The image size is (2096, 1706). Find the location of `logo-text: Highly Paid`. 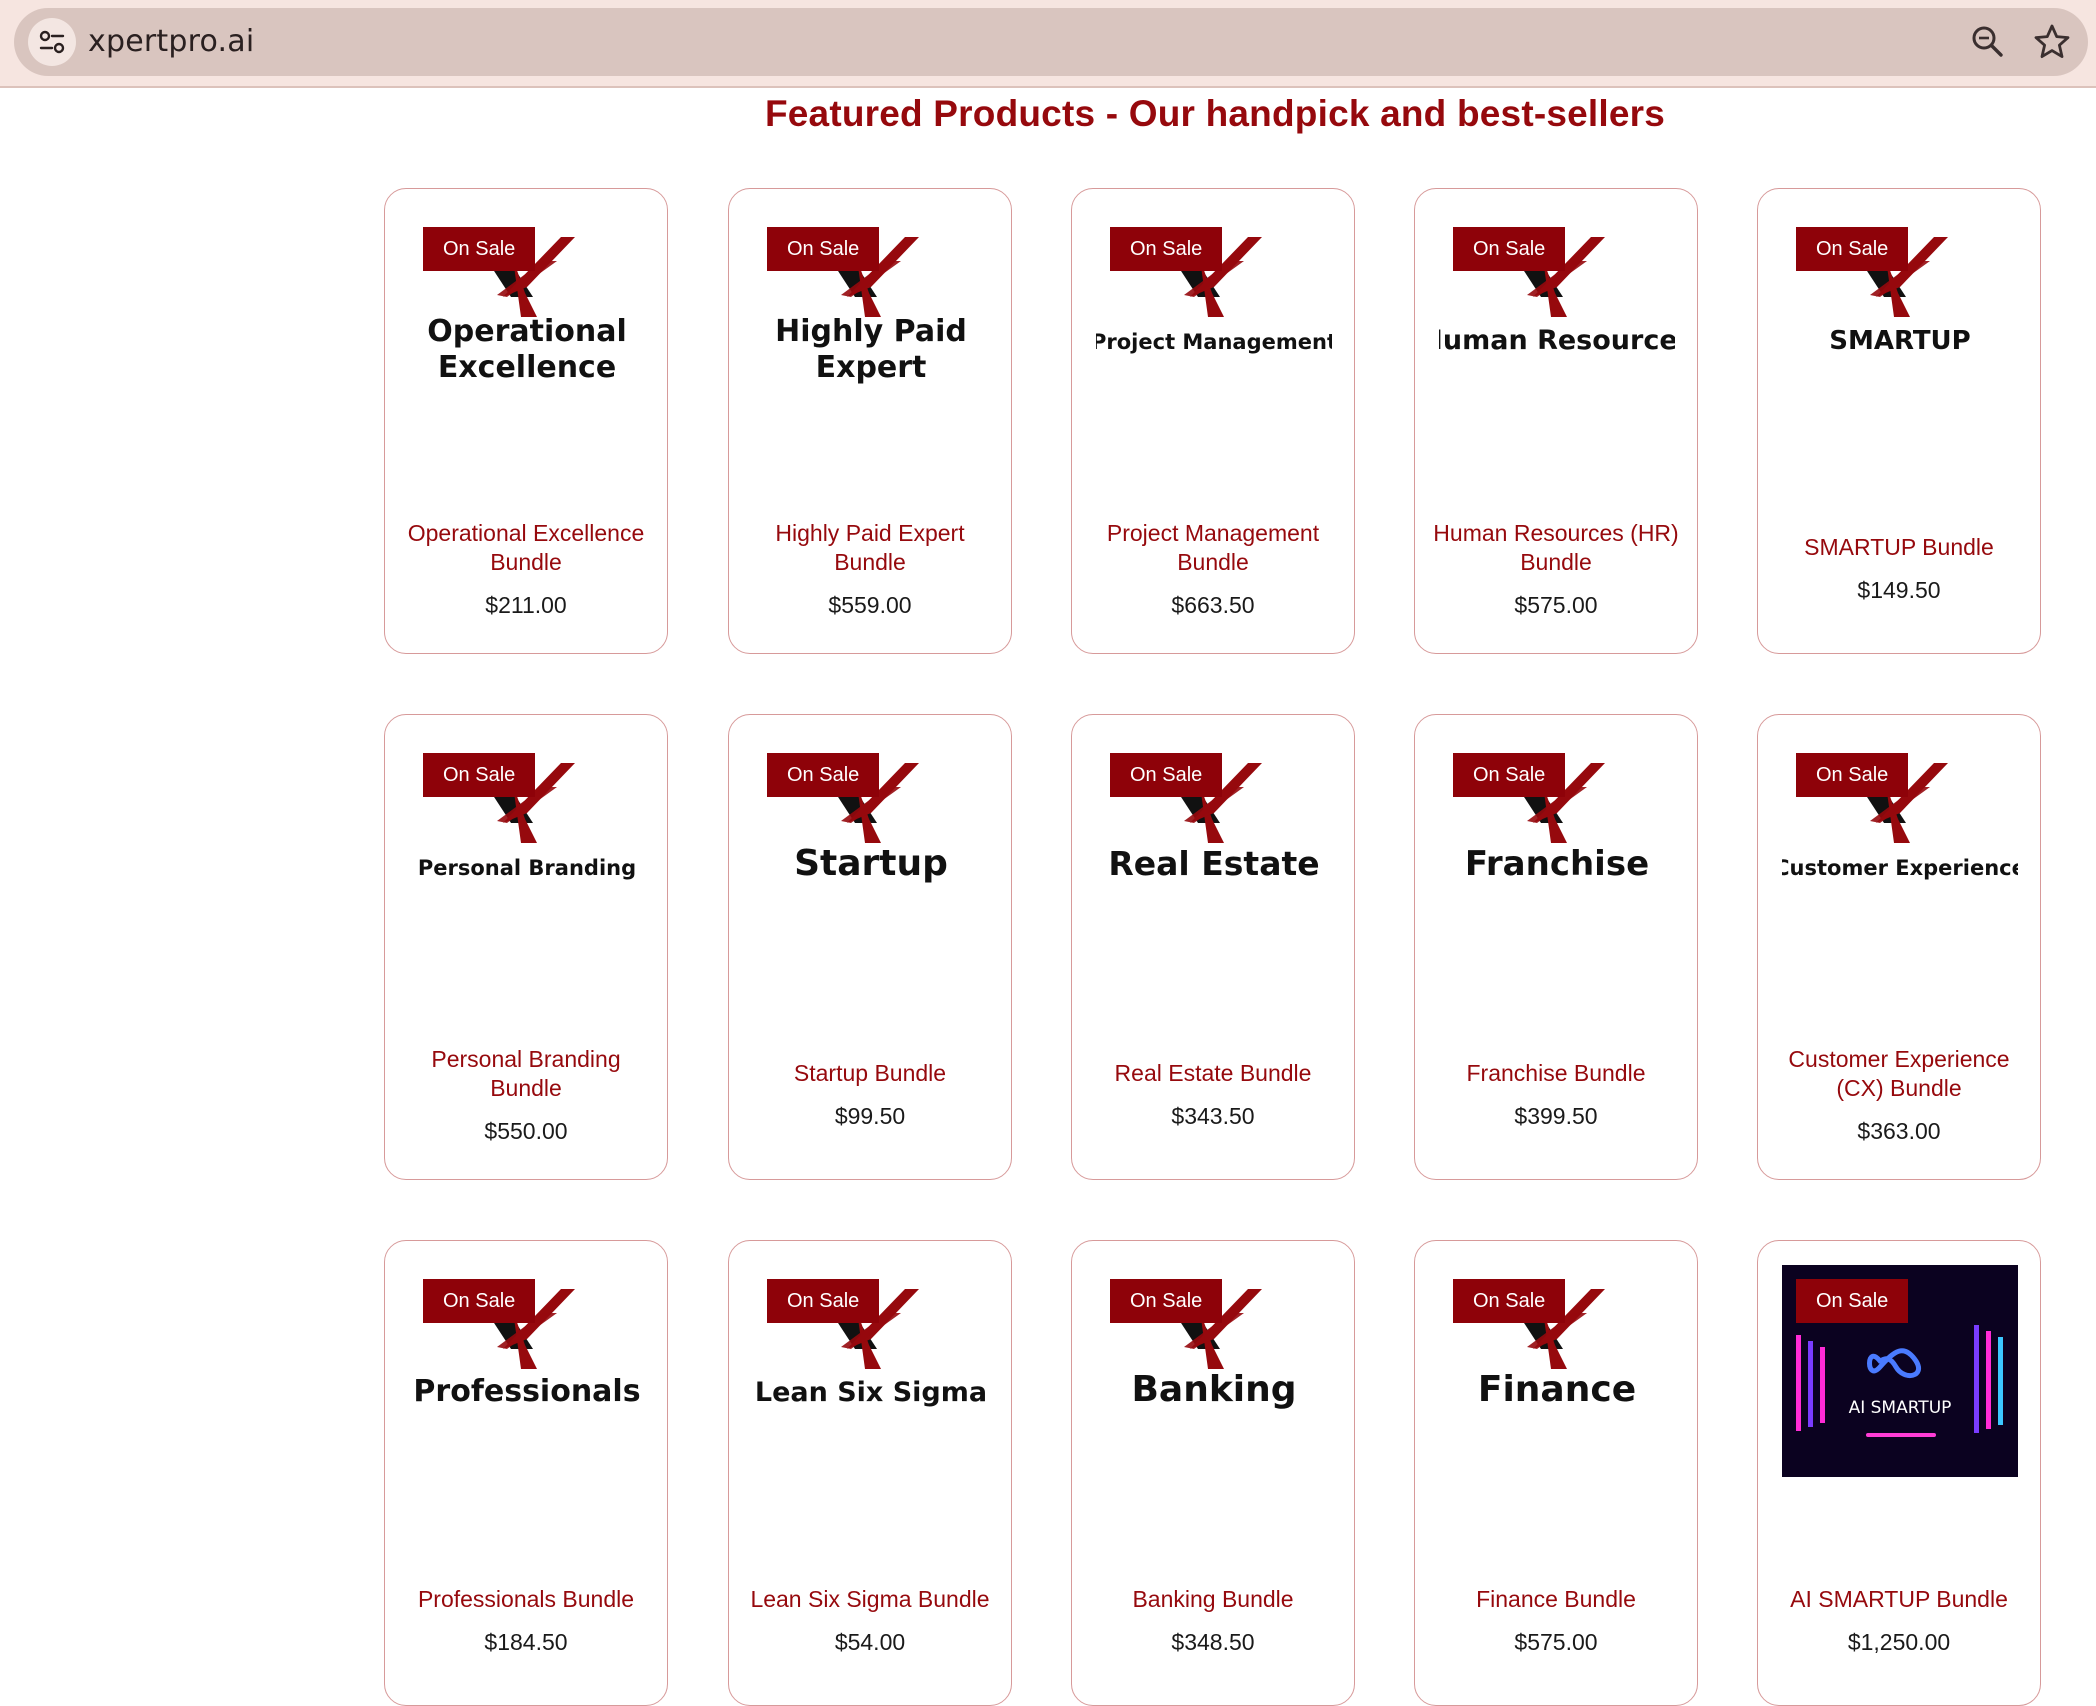

logo-text: Highly Paid is located at coordinates (871, 331).